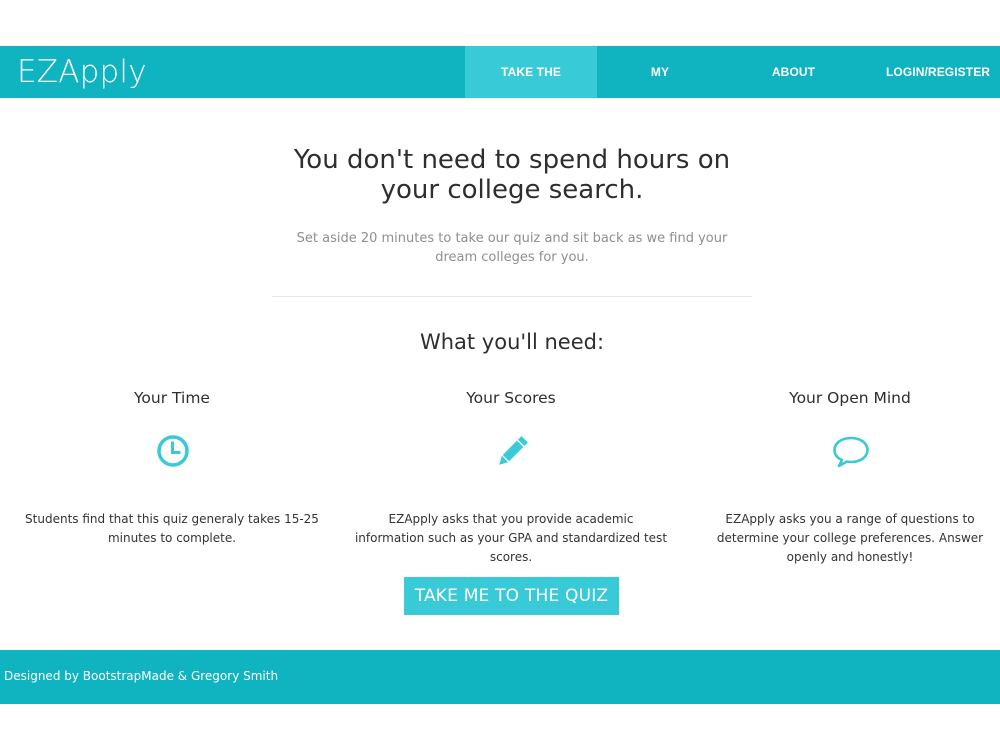  What do you see at coordinates (513, 450) in the screenshot?
I see `pencil-icon` at bounding box center [513, 450].